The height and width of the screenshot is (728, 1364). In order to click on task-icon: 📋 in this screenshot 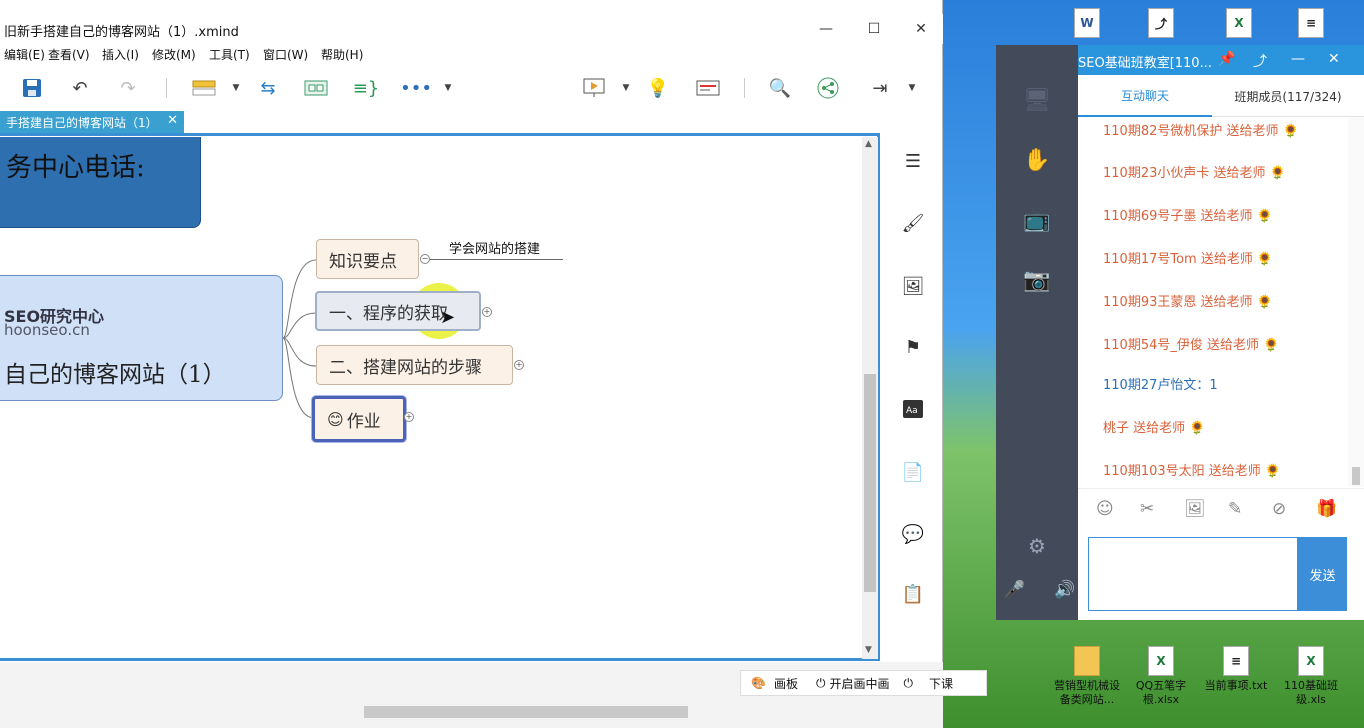, I will do `click(913, 594)`.